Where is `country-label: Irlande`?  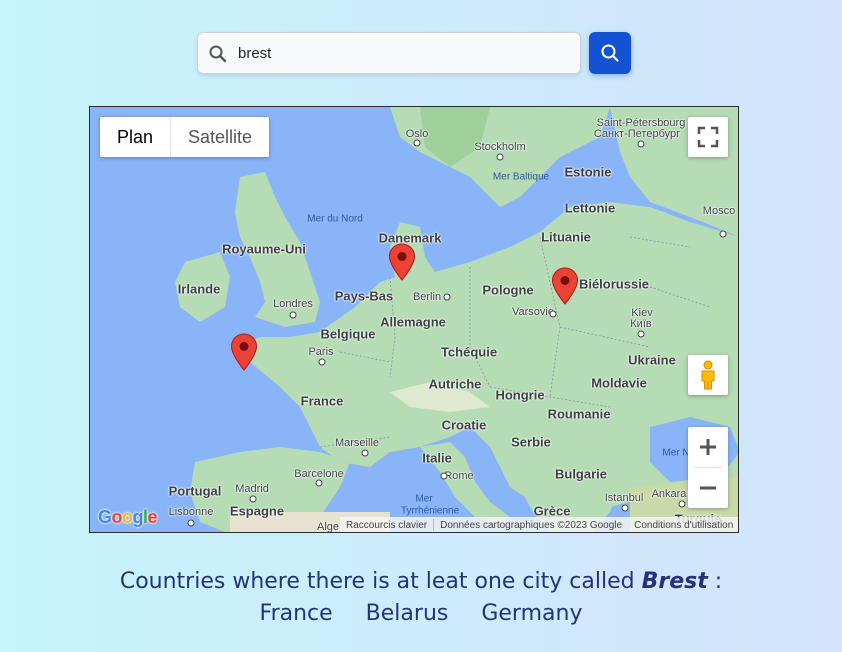 country-label: Irlande is located at coordinates (199, 289).